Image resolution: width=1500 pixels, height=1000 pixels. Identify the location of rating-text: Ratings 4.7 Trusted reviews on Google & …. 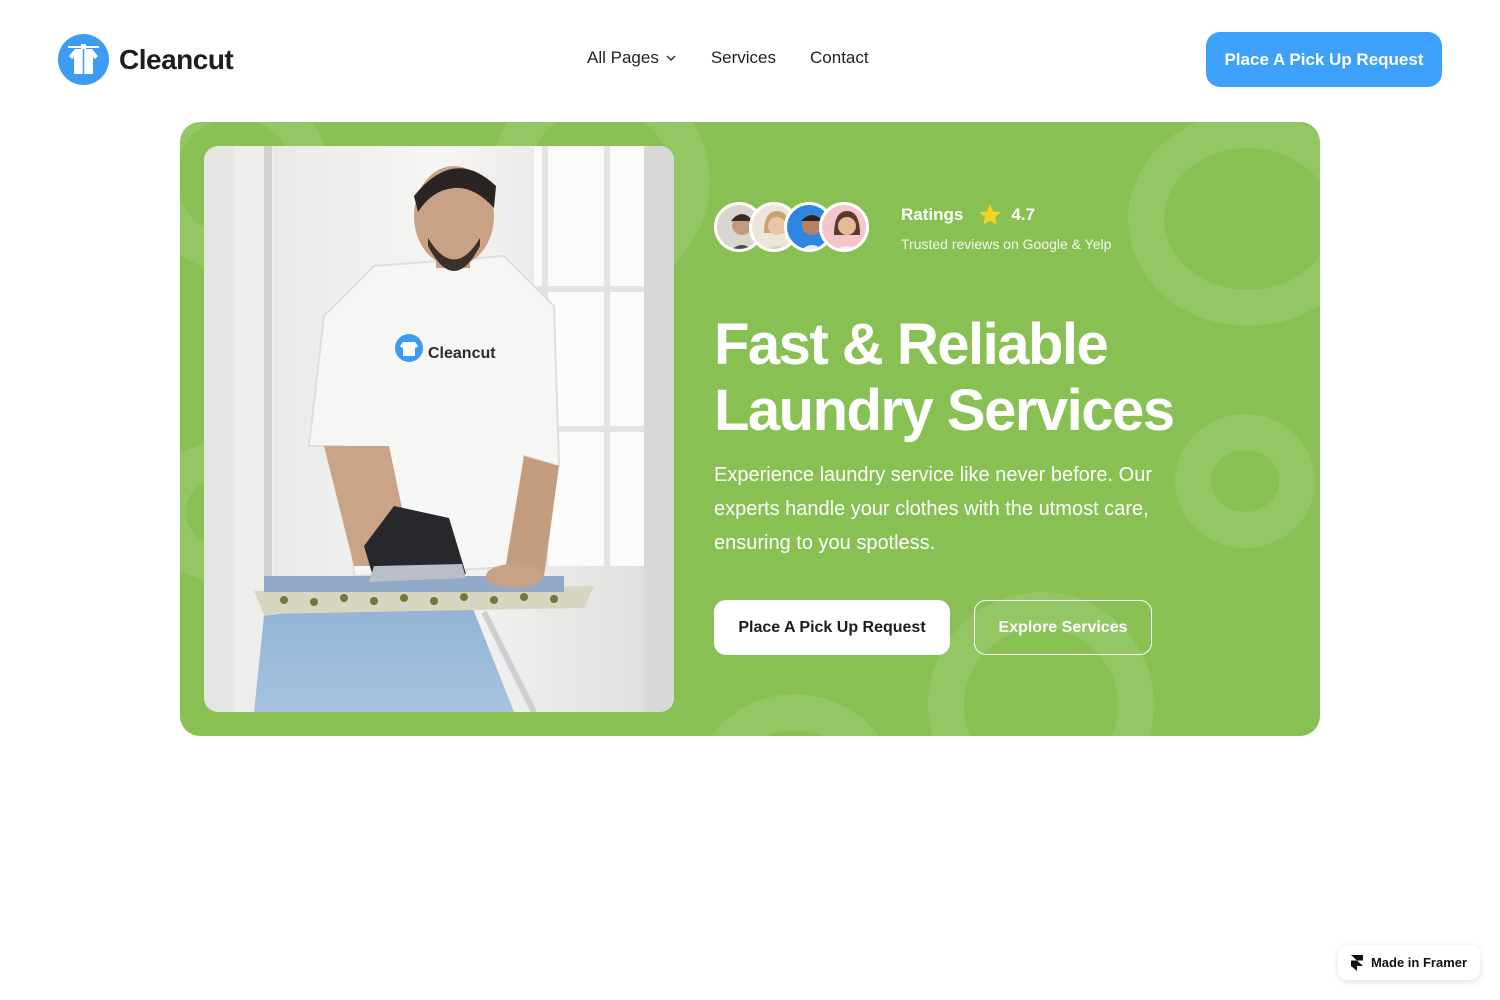
(1006, 227).